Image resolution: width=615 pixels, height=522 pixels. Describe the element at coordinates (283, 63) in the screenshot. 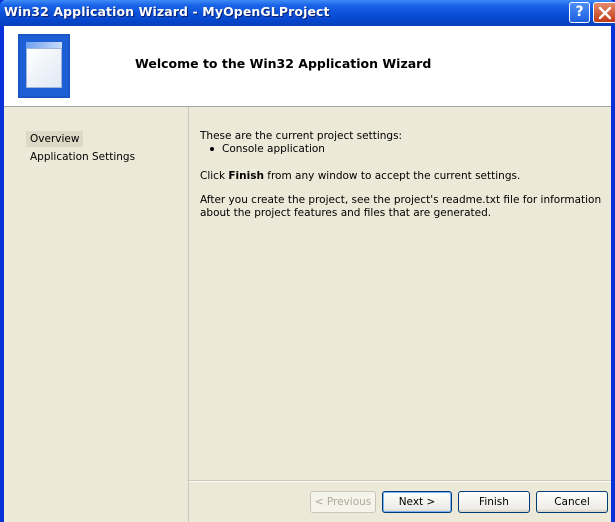

I see `page-title: Welcome to the Win32 Application Wizard` at that location.